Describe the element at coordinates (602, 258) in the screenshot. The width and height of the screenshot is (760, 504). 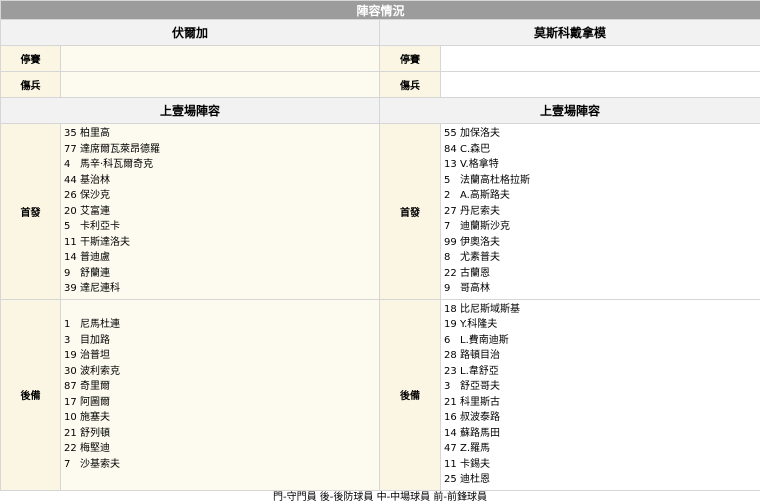
I see `player-row: 8尤素普夫` at that location.